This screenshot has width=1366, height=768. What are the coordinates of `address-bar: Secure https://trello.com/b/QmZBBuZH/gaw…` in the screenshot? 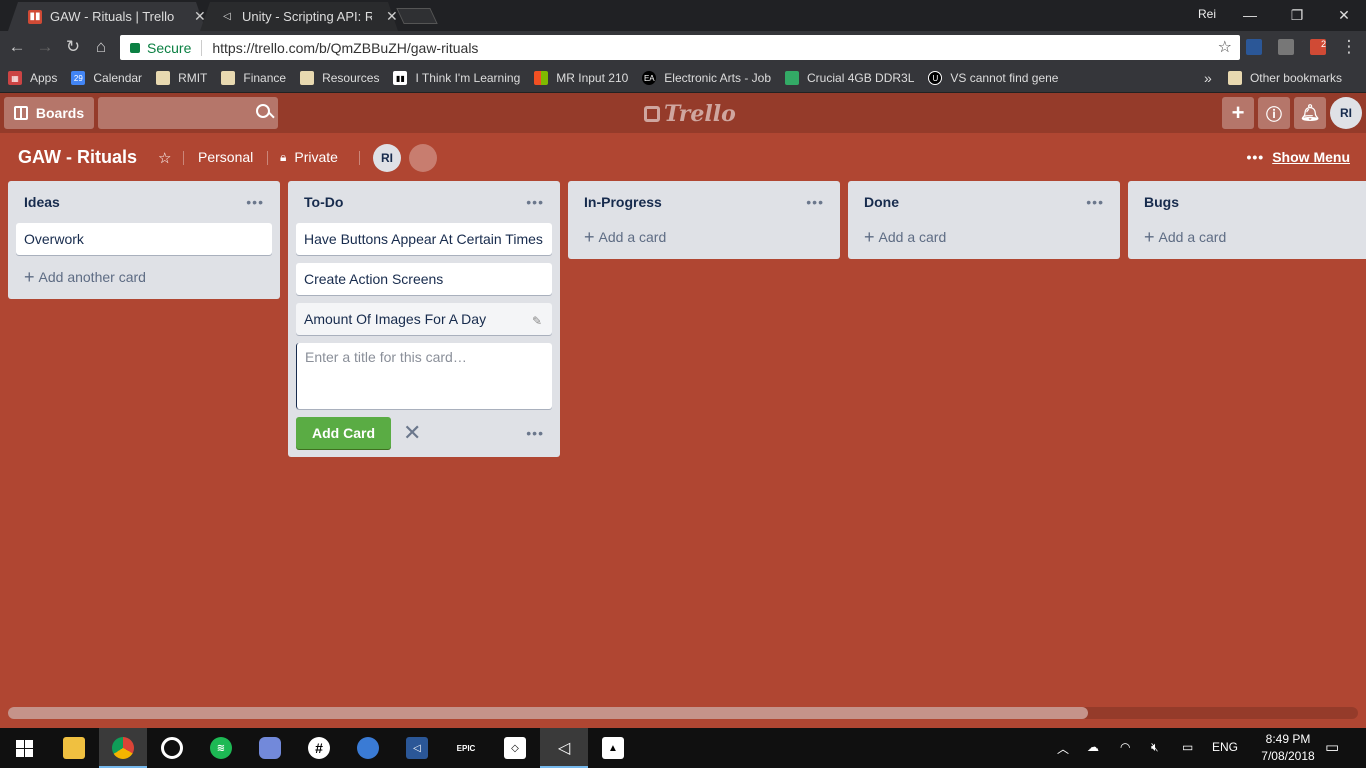 It's located at (680, 47).